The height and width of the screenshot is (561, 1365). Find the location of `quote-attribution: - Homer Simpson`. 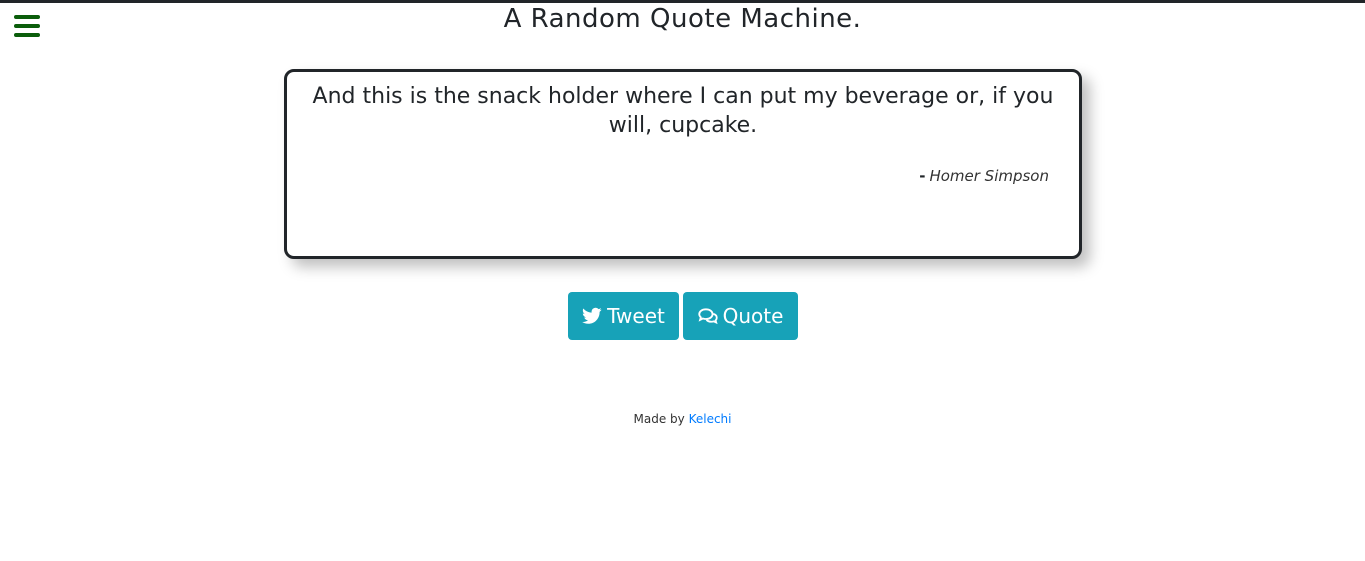

quote-attribution: - Homer Simpson is located at coordinates (984, 176).